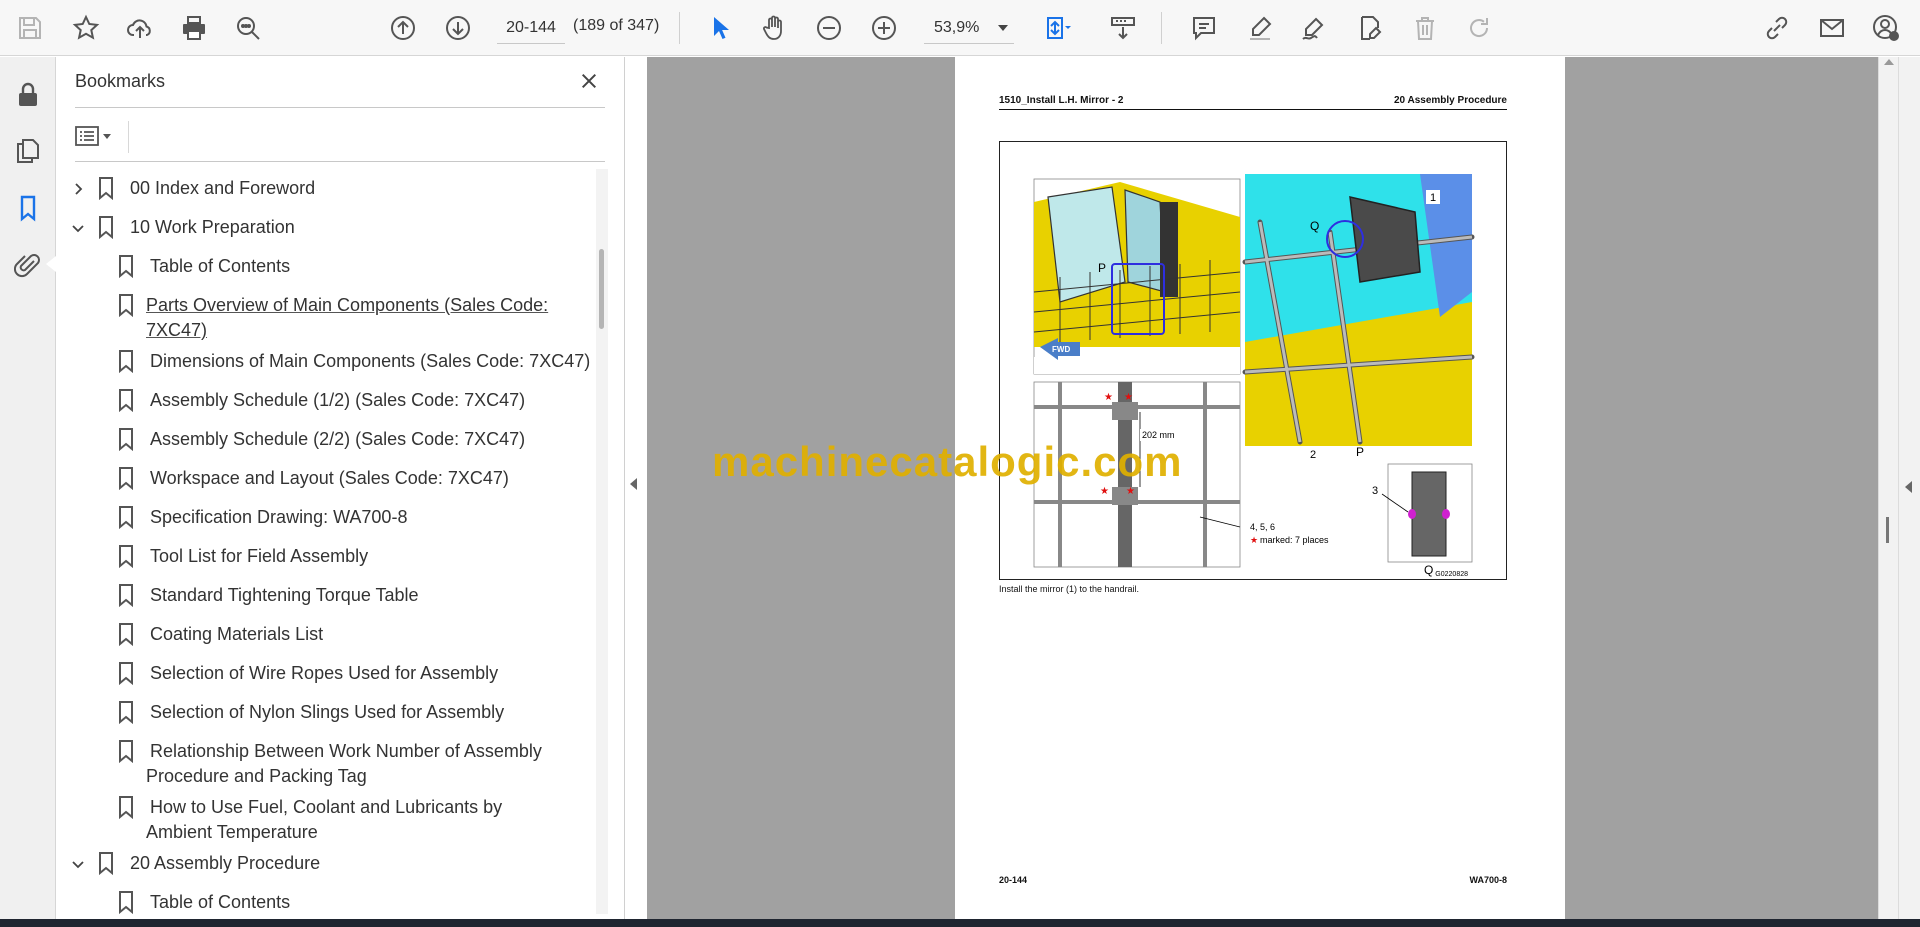 The width and height of the screenshot is (1920, 927). What do you see at coordinates (1425, 28) in the screenshot?
I see `delete-icon` at bounding box center [1425, 28].